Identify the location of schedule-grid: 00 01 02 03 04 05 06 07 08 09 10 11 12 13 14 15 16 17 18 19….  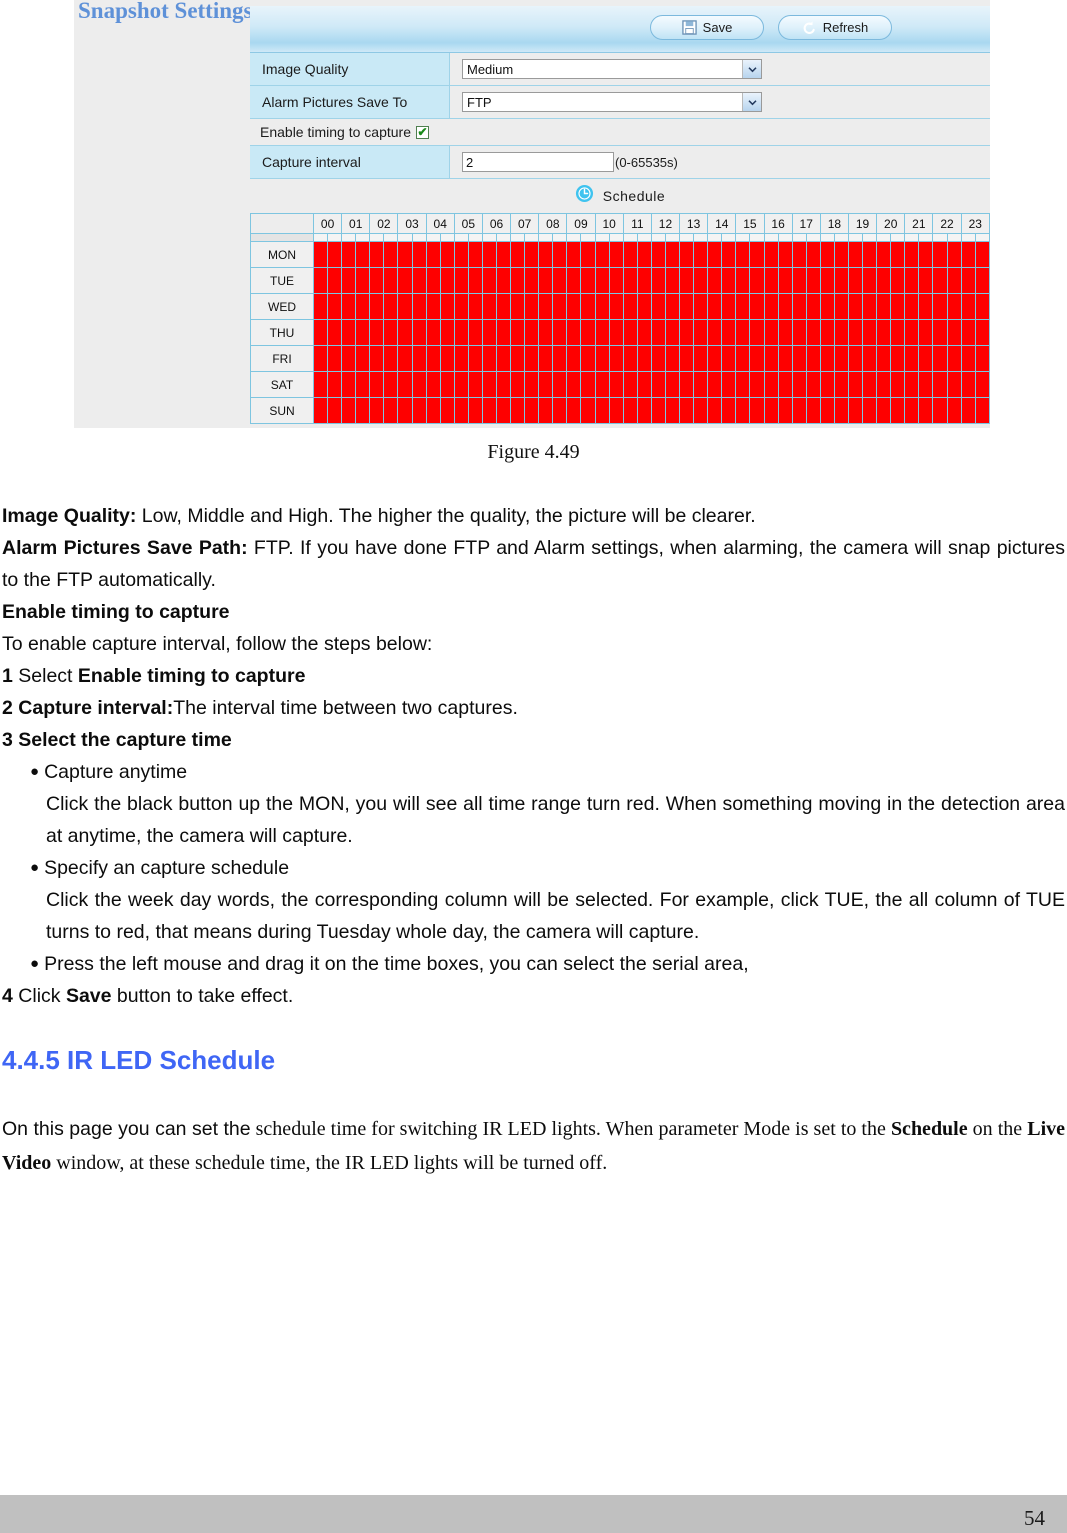
(620, 318).